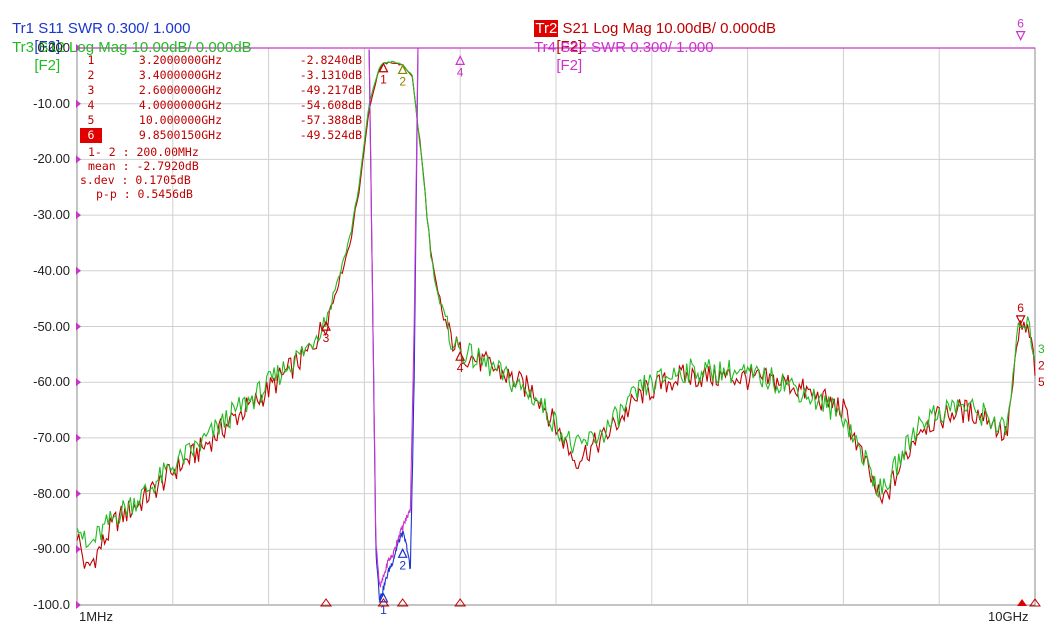 The image size is (1044, 627). Describe the element at coordinates (180, 60) in the screenshot. I see `marker-frequency: 3.2000000GHz` at that location.